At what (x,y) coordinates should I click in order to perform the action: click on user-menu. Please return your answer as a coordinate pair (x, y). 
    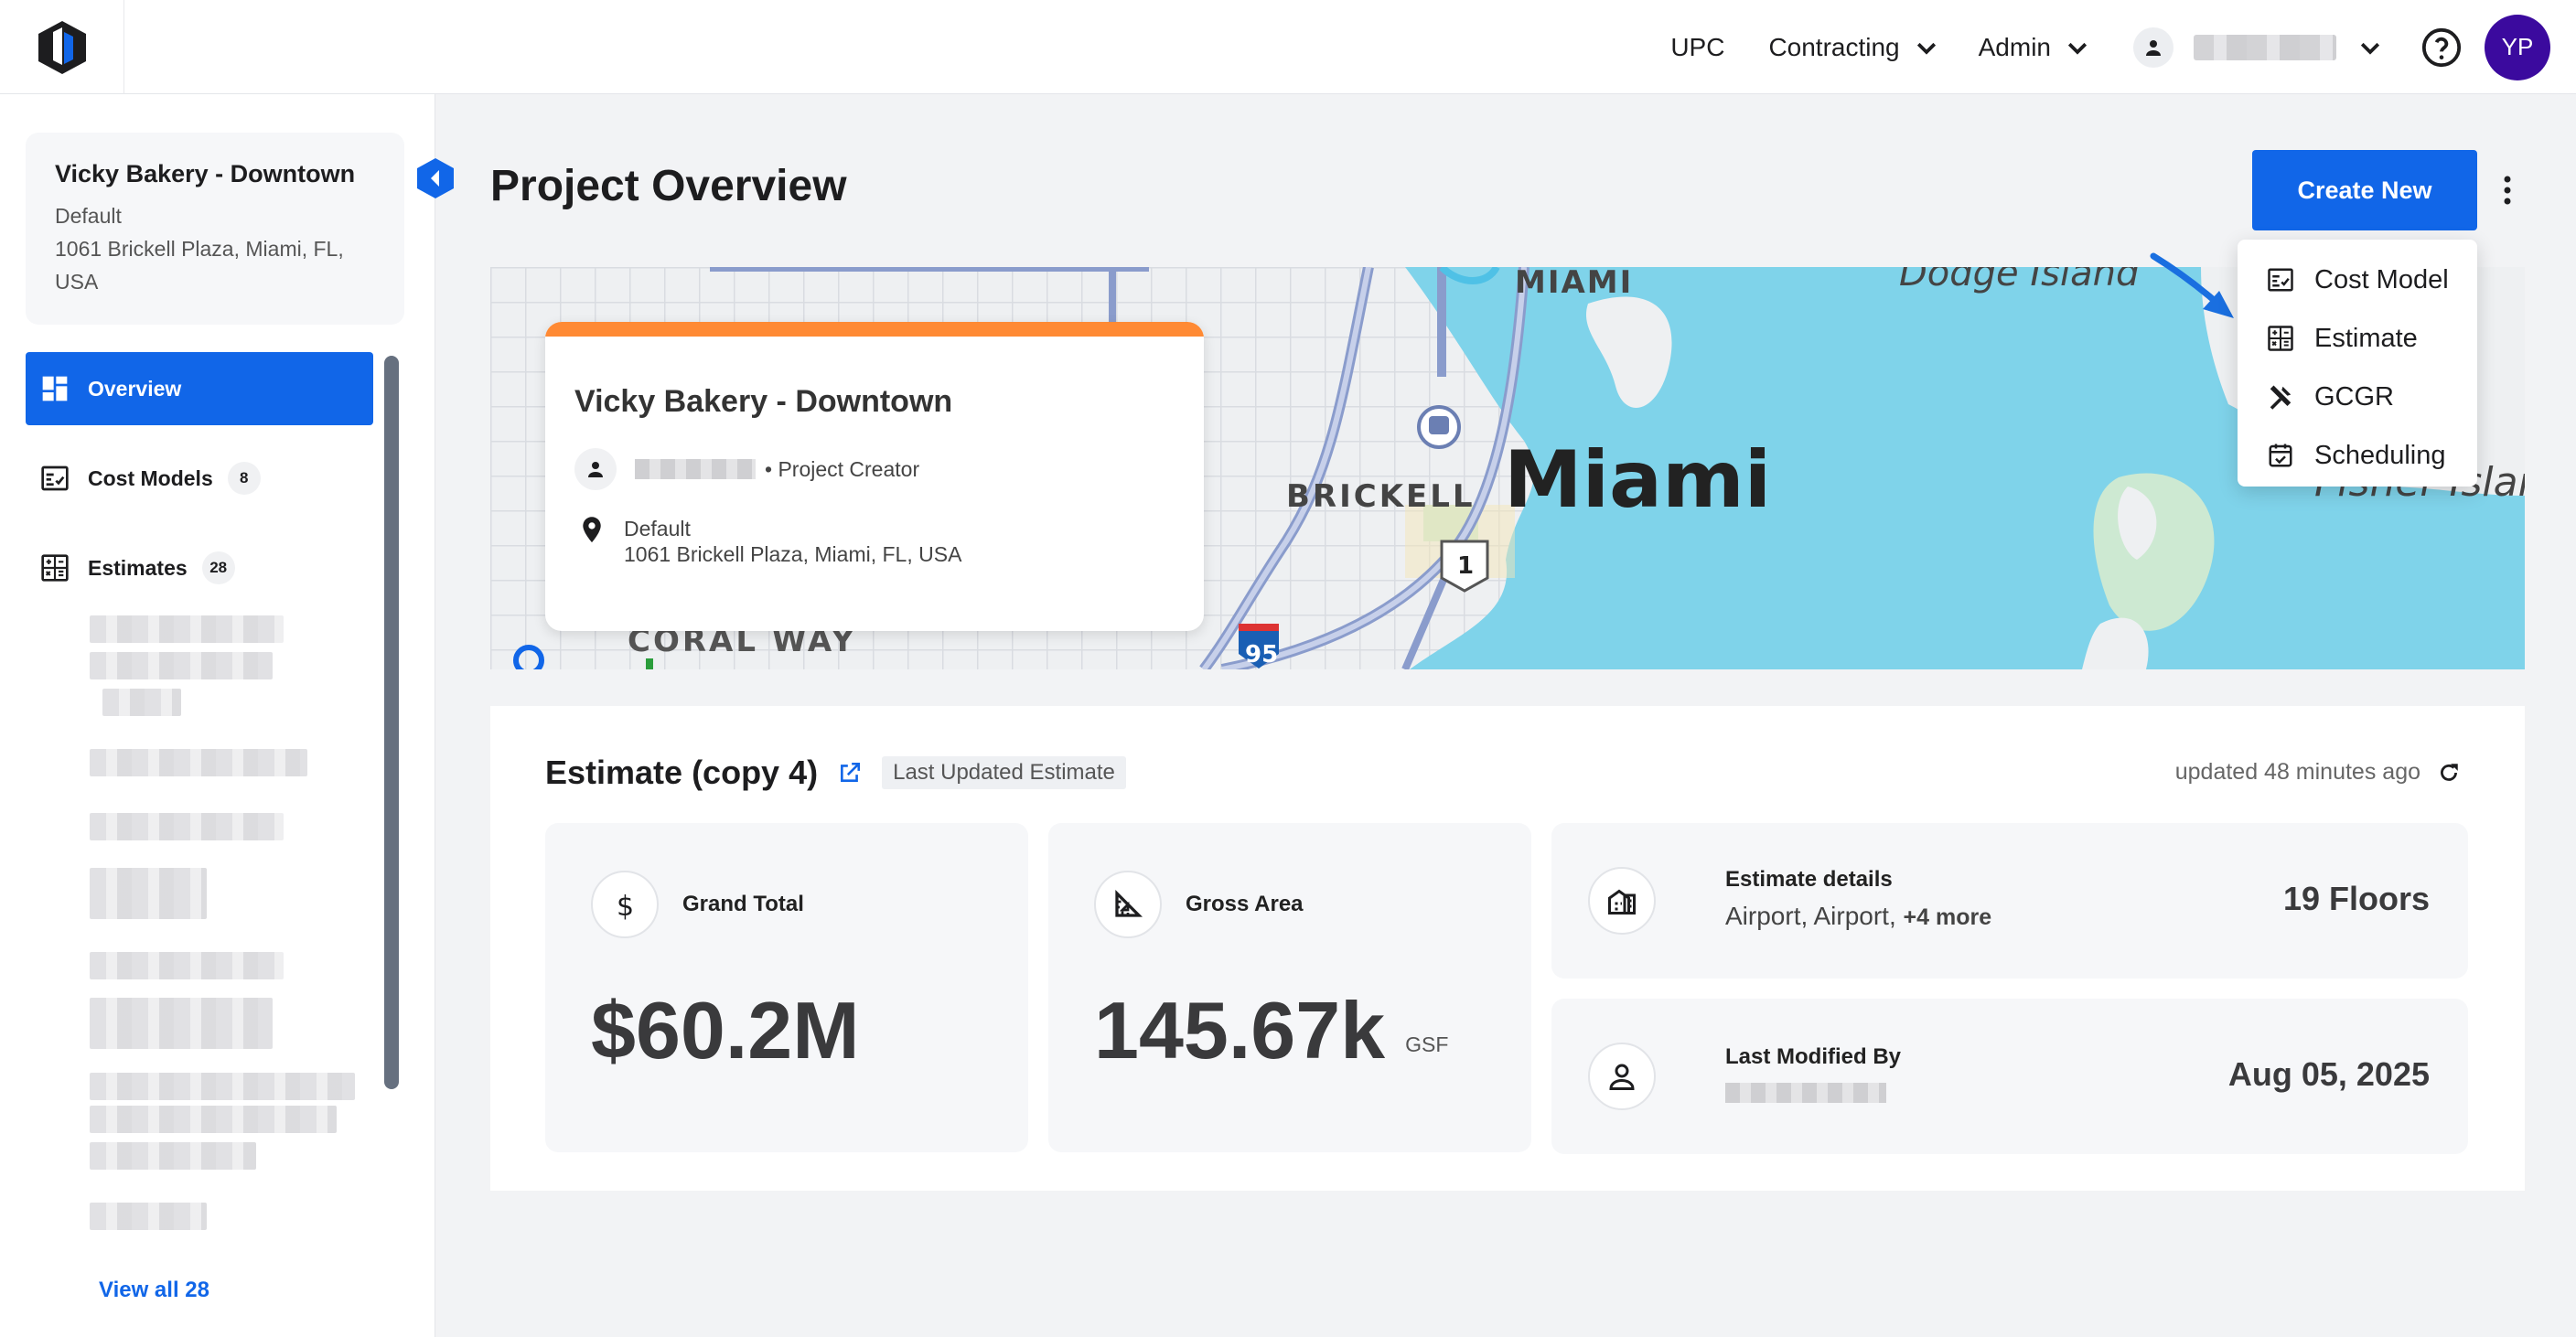
    Looking at the image, I should click on (2259, 47).